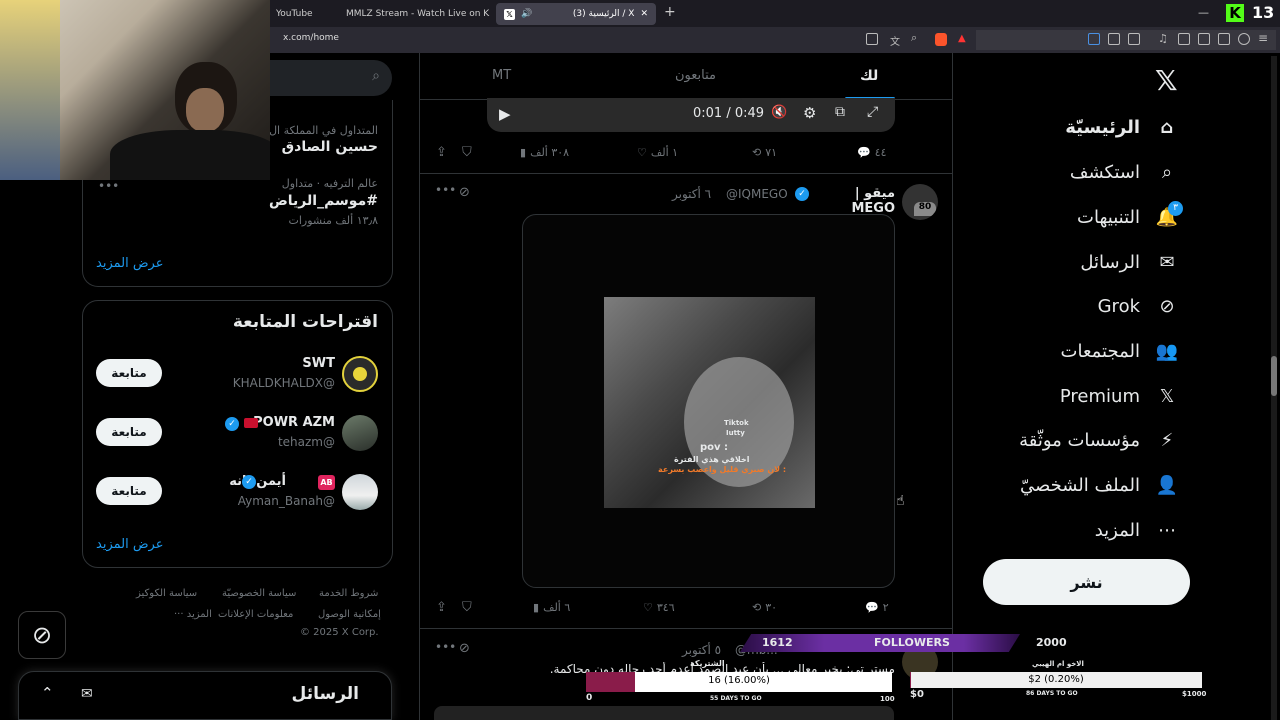 This screenshot has height=720, width=1280. I want to click on fullscreen-icon: ⤢, so click(872, 112).